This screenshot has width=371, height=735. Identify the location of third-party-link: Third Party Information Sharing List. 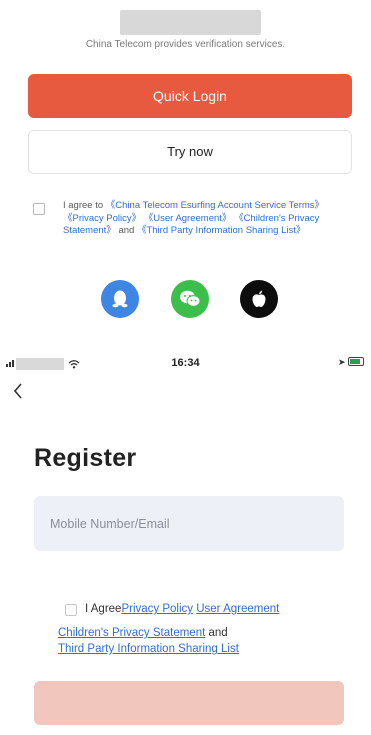
(148, 649).